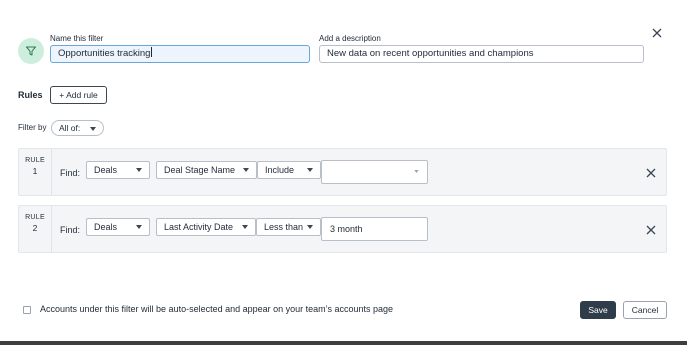 This screenshot has height=345, width=687. I want to click on operator-select: Less than, so click(288, 227).